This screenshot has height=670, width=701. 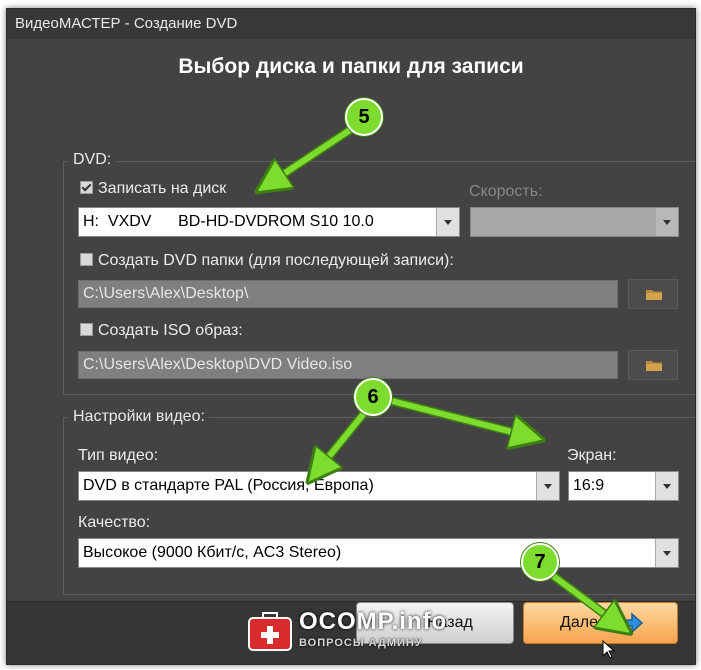 I want to click on write-disc-checkbox: Записать на диск, so click(x=153, y=189).